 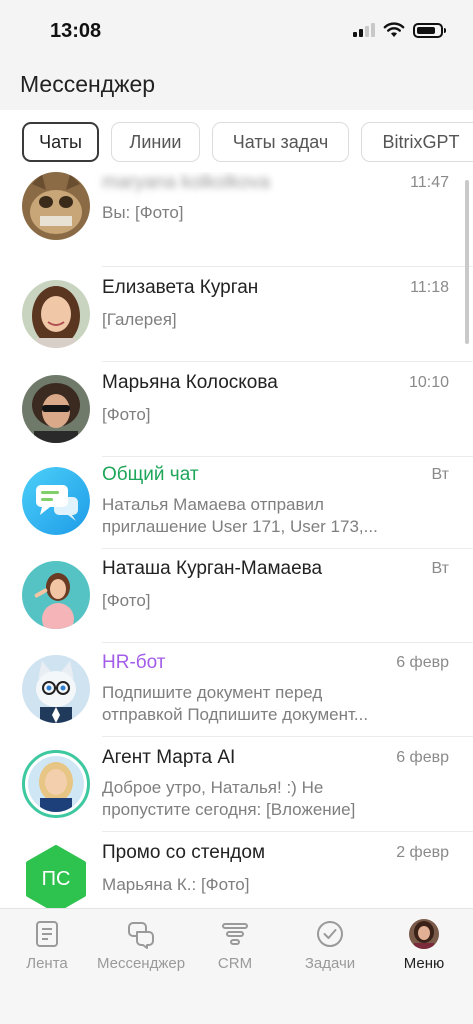 I want to click on tab-task-chats: Чаты задач, so click(x=280, y=142).